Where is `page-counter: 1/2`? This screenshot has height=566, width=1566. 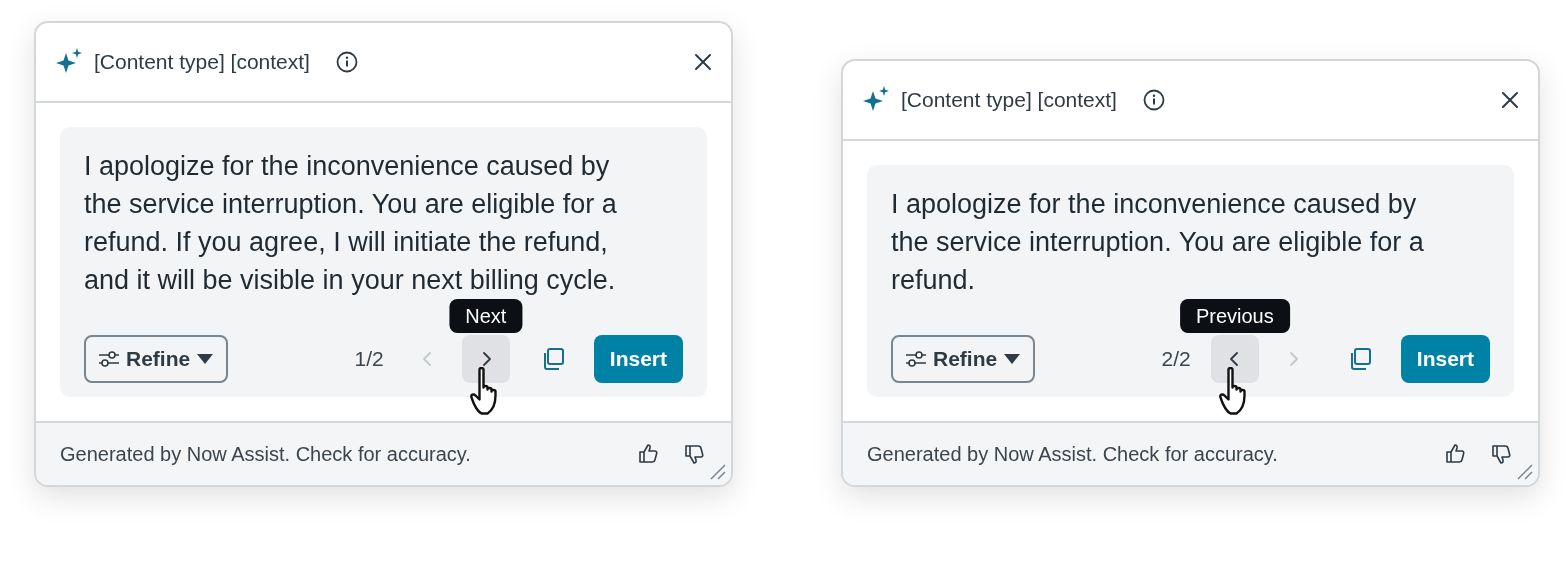 page-counter: 1/2 is located at coordinates (369, 359).